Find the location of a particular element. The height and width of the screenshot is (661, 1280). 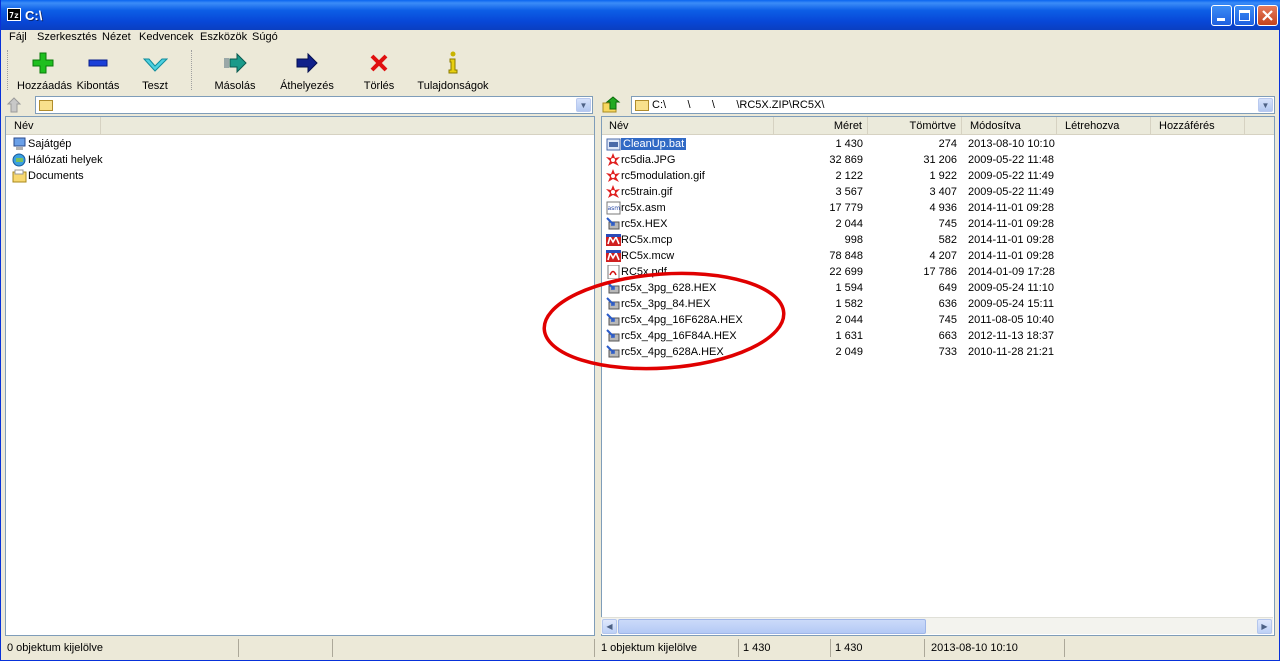

plus-icon is located at coordinates (43, 63).